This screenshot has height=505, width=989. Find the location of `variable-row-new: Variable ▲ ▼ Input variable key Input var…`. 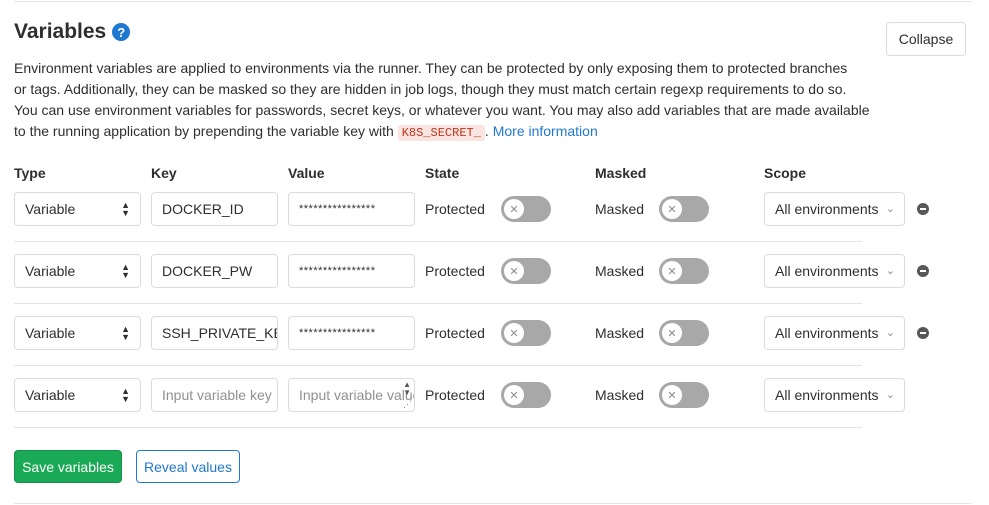

variable-row-new: Variable ▲ ▼ Input variable key Input var… is located at coordinates (459, 397).